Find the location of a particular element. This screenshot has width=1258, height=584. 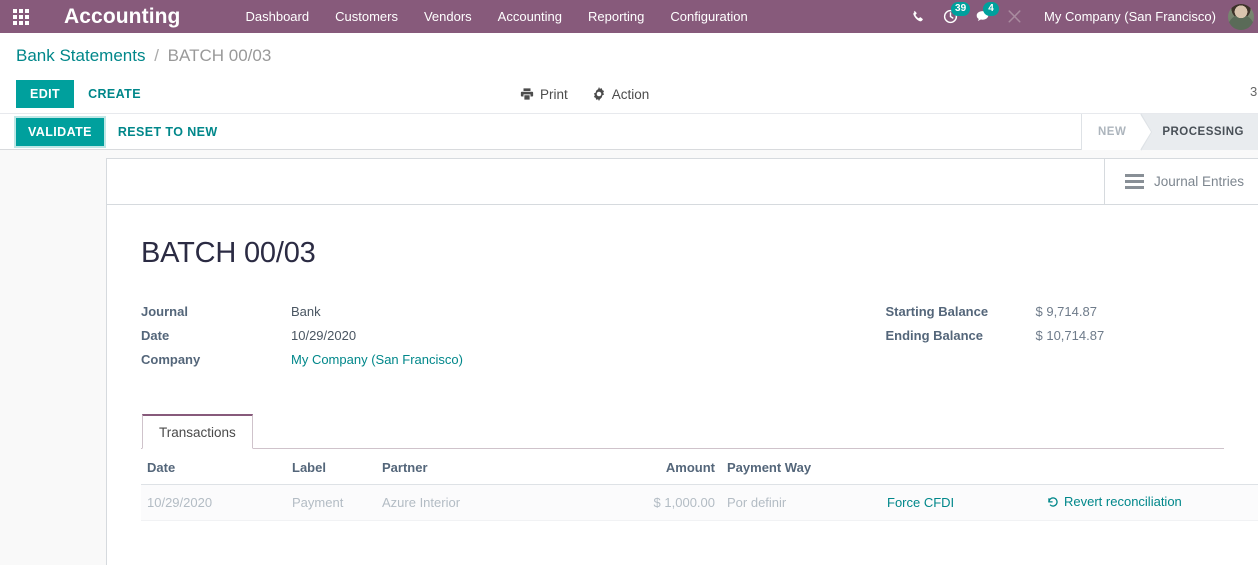

page-title: BATCH 00/03 is located at coordinates (228, 253).